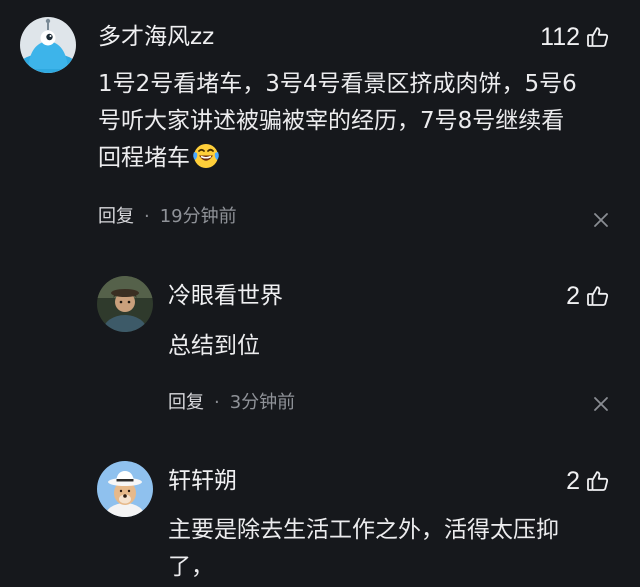  Describe the element at coordinates (363, 530) in the screenshot. I see `comment-text-line: 主要是除去生活工作之外，活得太压抑` at that location.